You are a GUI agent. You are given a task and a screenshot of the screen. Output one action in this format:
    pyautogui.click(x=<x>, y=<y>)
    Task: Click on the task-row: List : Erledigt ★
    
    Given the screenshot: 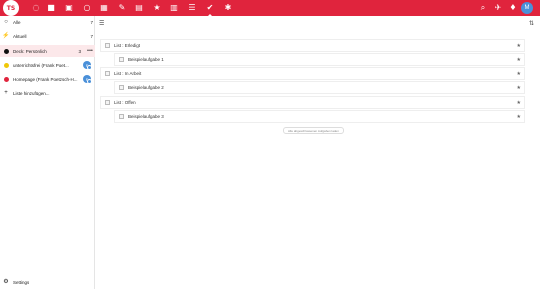 What is the action you would take?
    pyautogui.click(x=312, y=45)
    